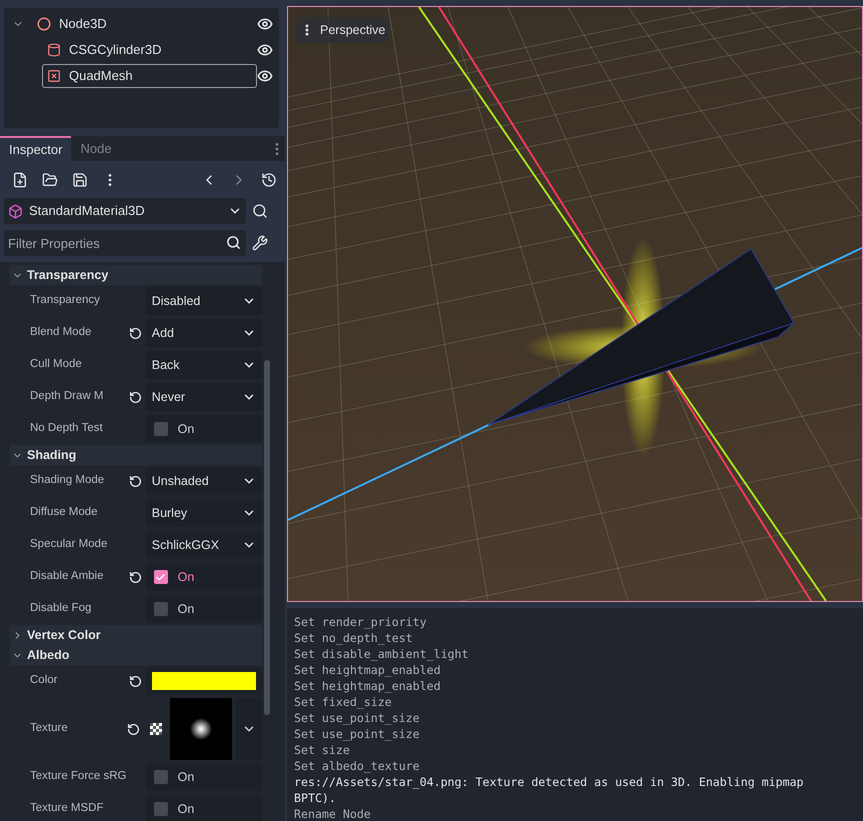 This screenshot has width=863, height=821. What do you see at coordinates (136, 455) in the screenshot?
I see `section-header: Shading` at bounding box center [136, 455].